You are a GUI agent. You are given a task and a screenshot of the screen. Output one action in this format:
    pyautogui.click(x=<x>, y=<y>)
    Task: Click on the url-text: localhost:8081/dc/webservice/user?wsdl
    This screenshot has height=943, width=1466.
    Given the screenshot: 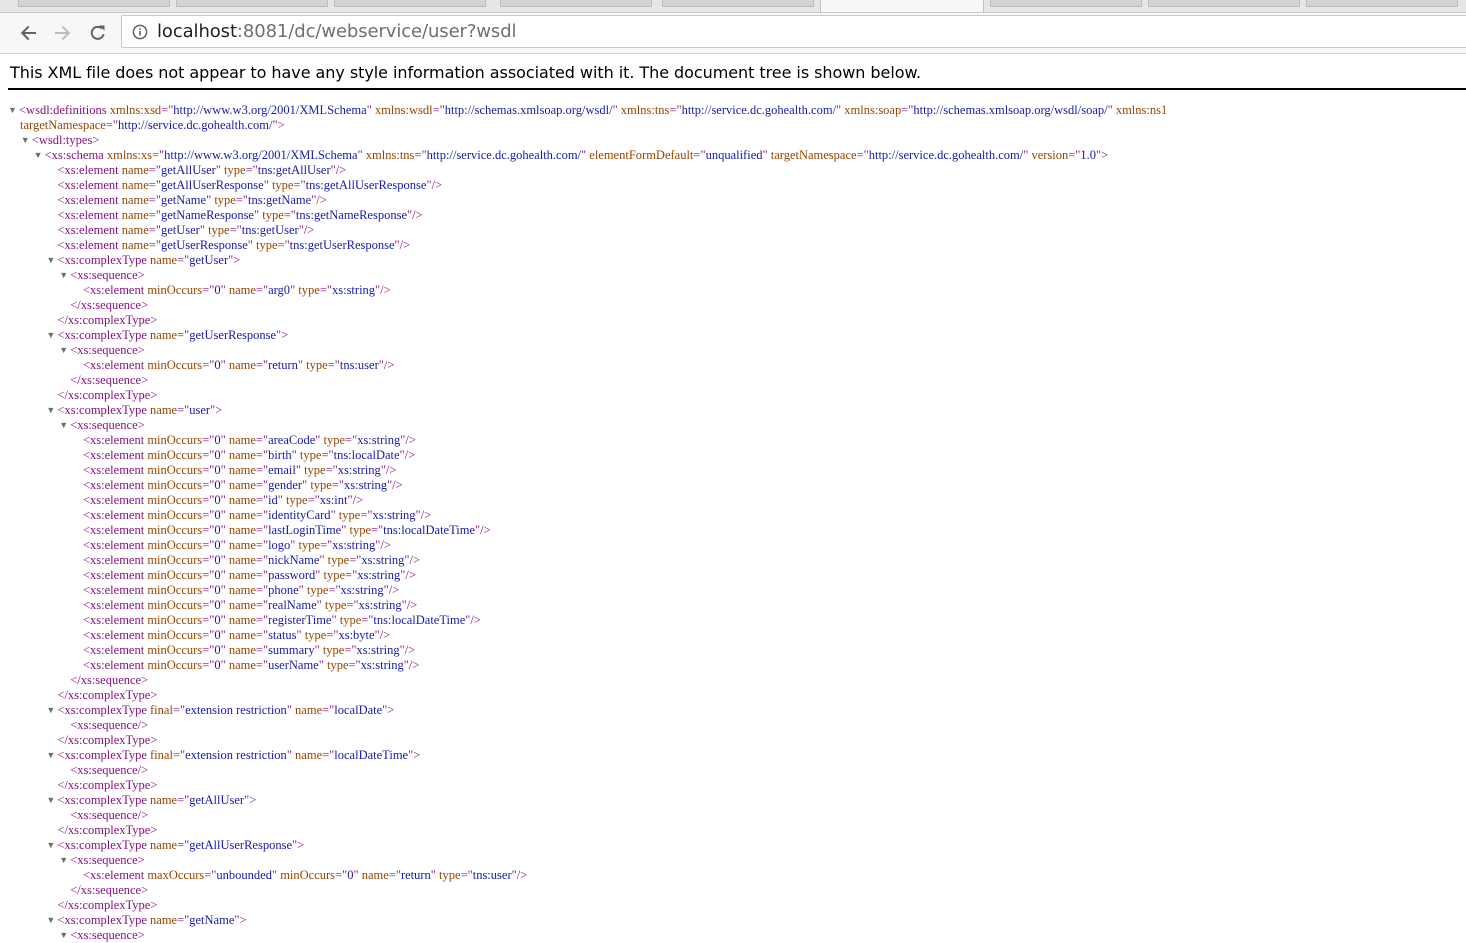 What is the action you would take?
    pyautogui.click(x=337, y=31)
    